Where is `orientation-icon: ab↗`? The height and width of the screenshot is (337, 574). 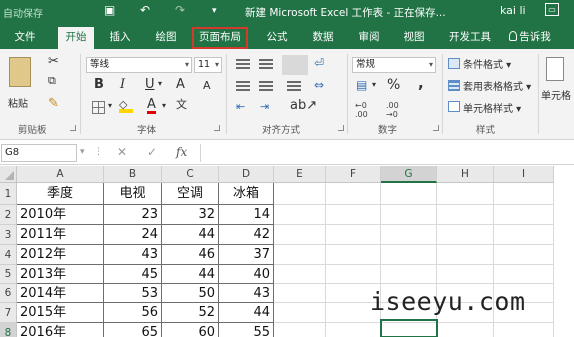
orientation-icon: ab↗ is located at coordinates (303, 105).